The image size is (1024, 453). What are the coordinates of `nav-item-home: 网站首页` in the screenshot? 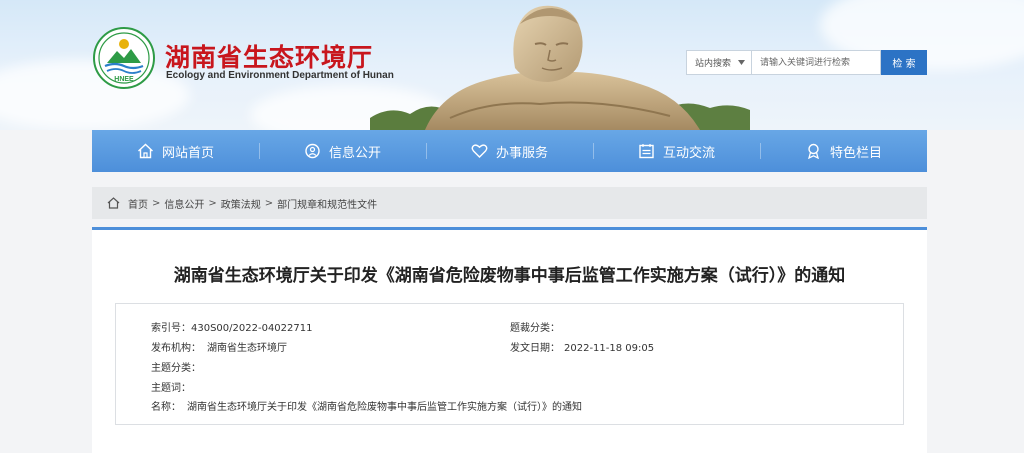 It's located at (175, 151).